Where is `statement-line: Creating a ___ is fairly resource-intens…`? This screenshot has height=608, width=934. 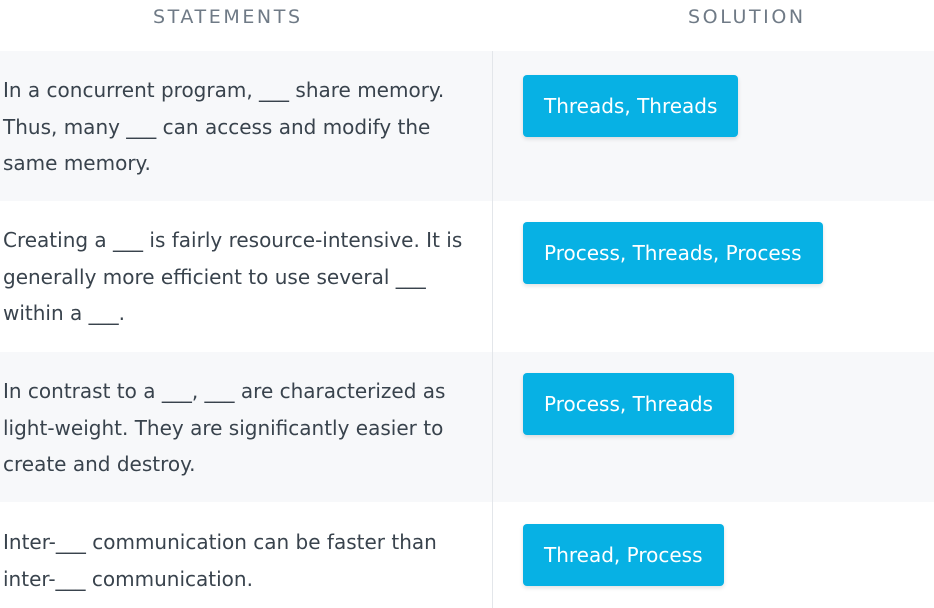
statement-line: Creating a ___ is fairly resource-intens… is located at coordinates (233, 240).